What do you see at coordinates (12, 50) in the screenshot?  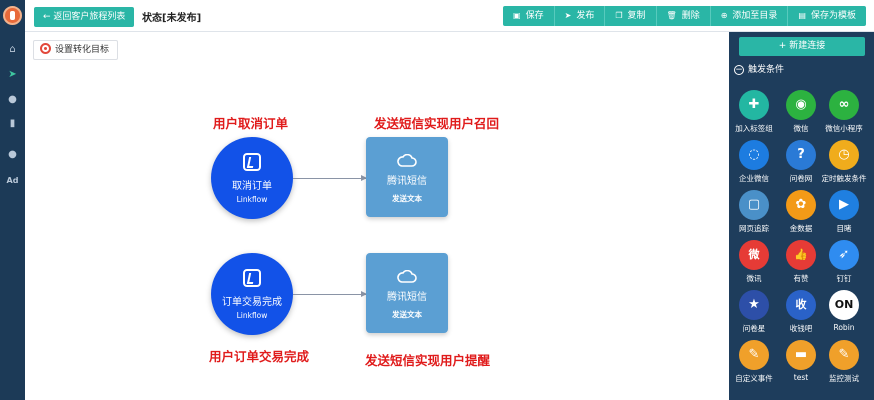 I see `home-icon: ⌂` at bounding box center [12, 50].